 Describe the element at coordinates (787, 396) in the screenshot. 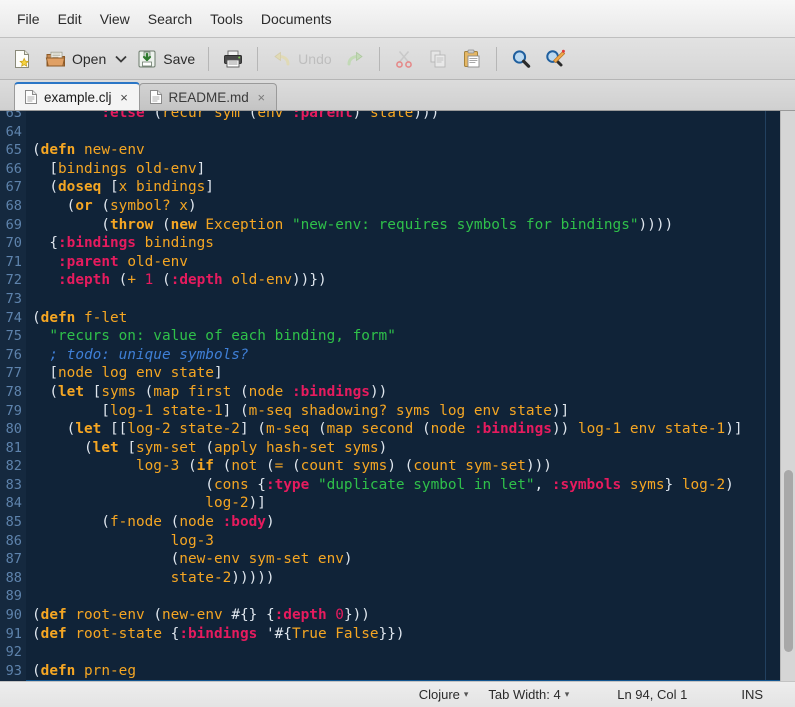

I see `vertical-scrollbar` at that location.